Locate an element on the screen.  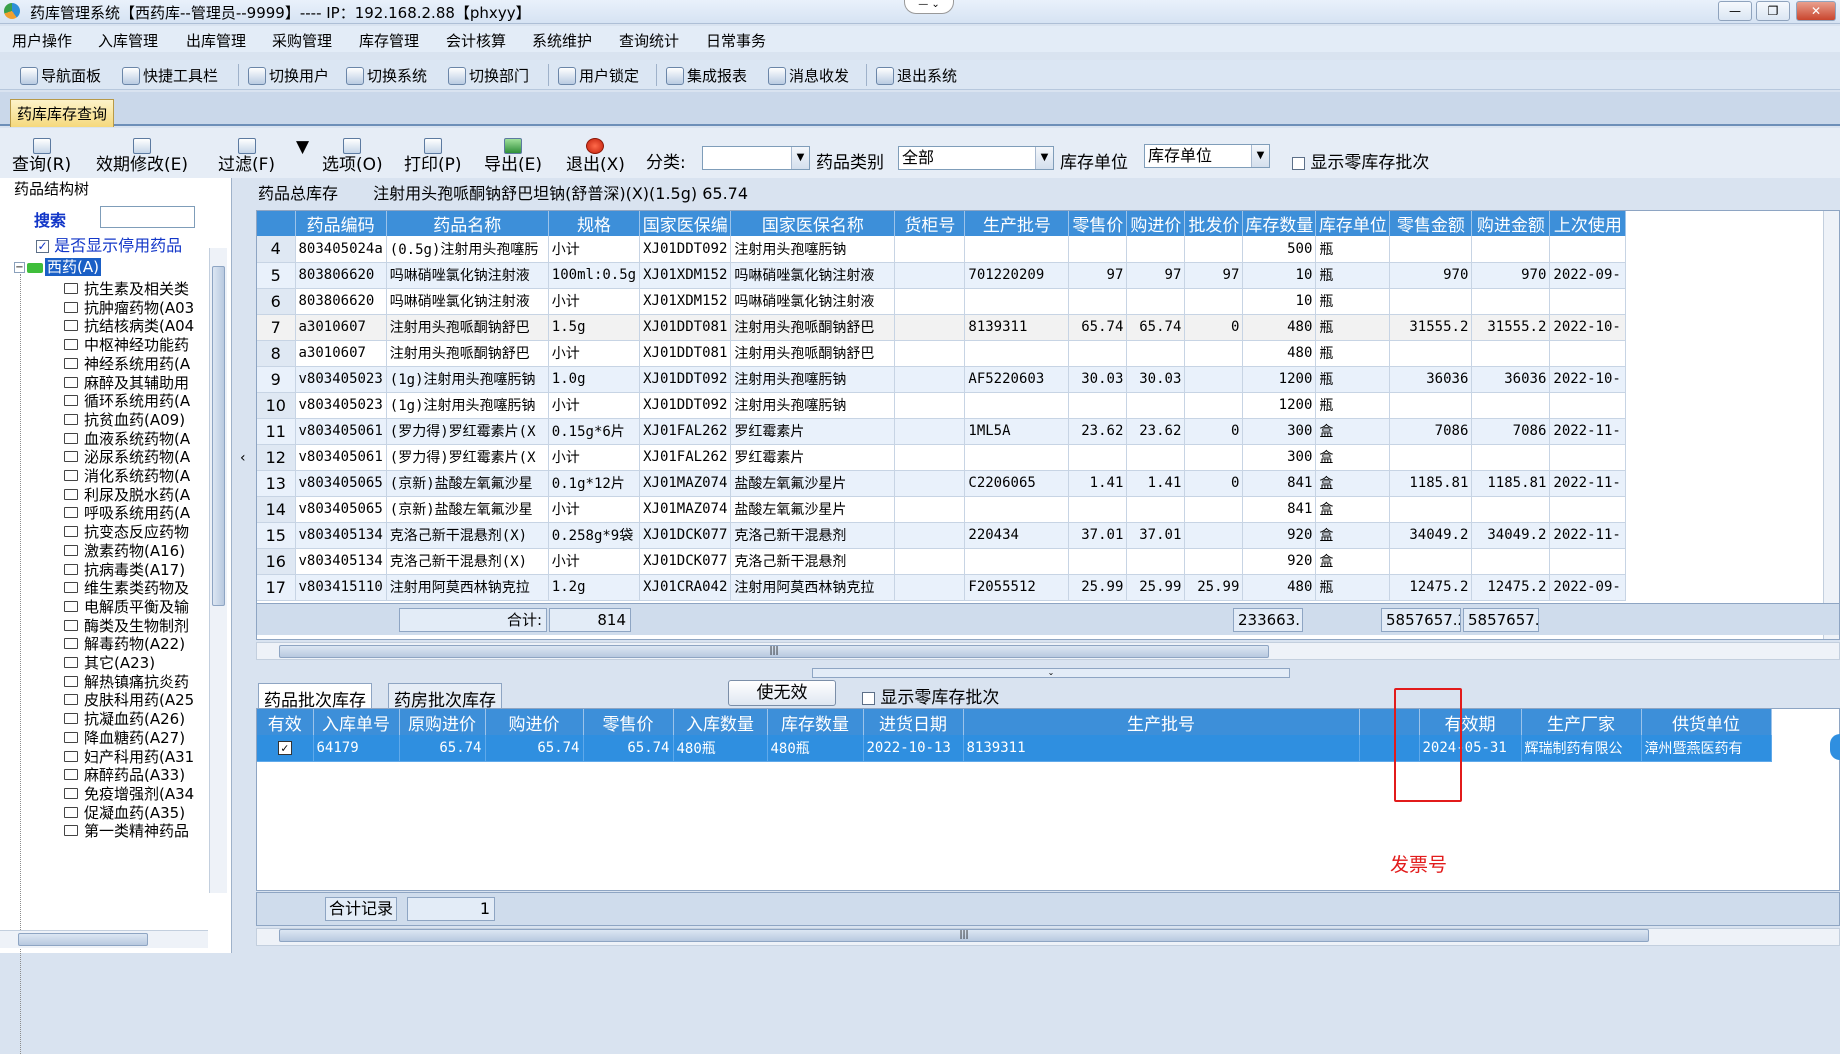
options-button: 选项(O) is located at coordinates (352, 156).